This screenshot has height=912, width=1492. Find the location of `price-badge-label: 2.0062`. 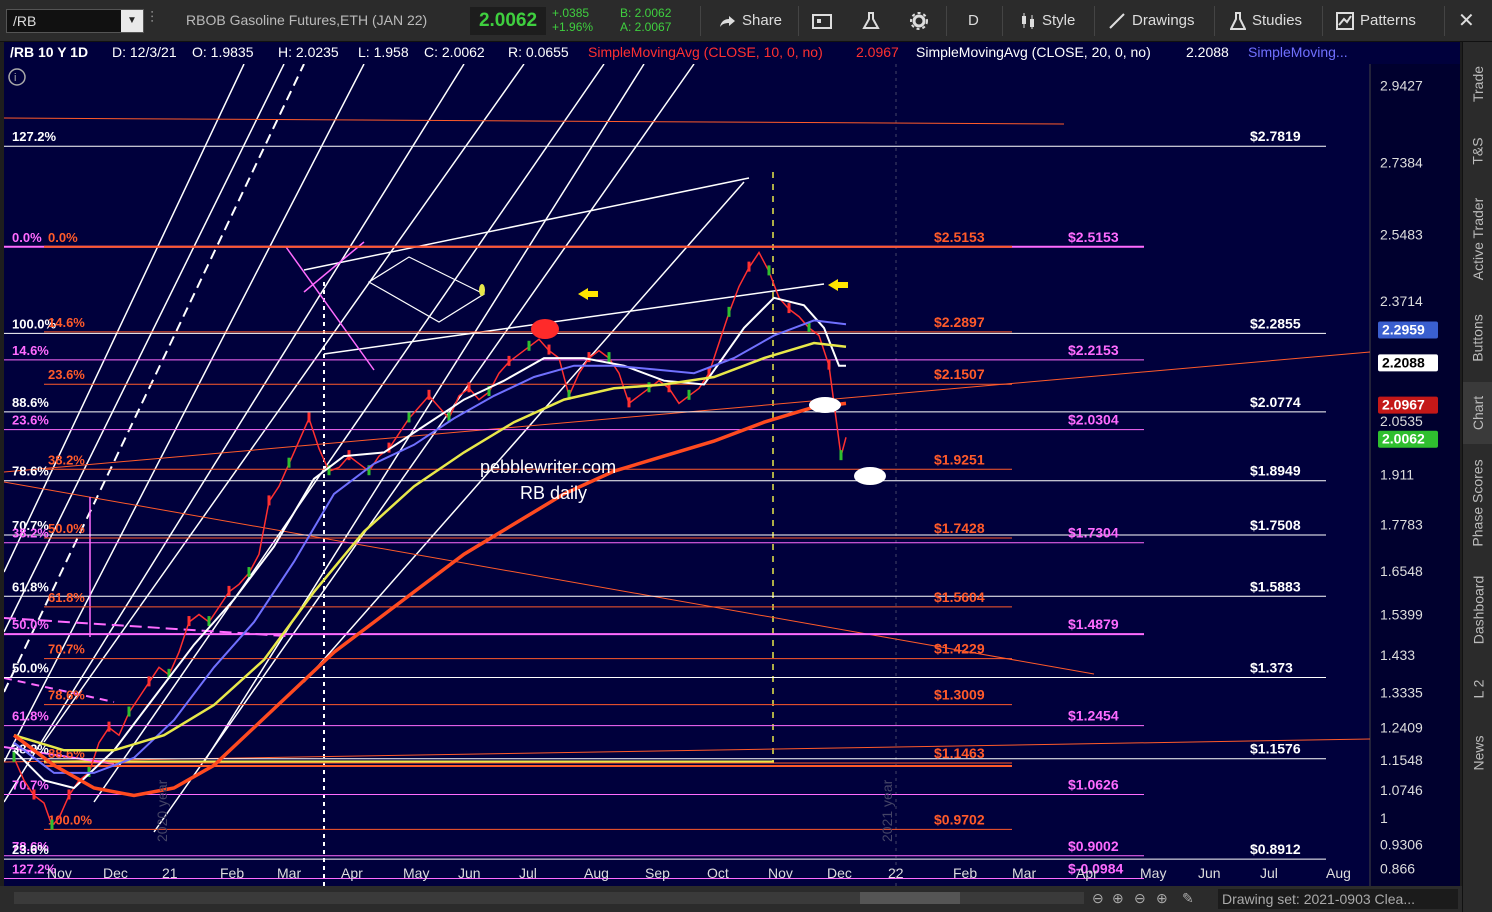

price-badge-label: 2.0062 is located at coordinates (1403, 439).